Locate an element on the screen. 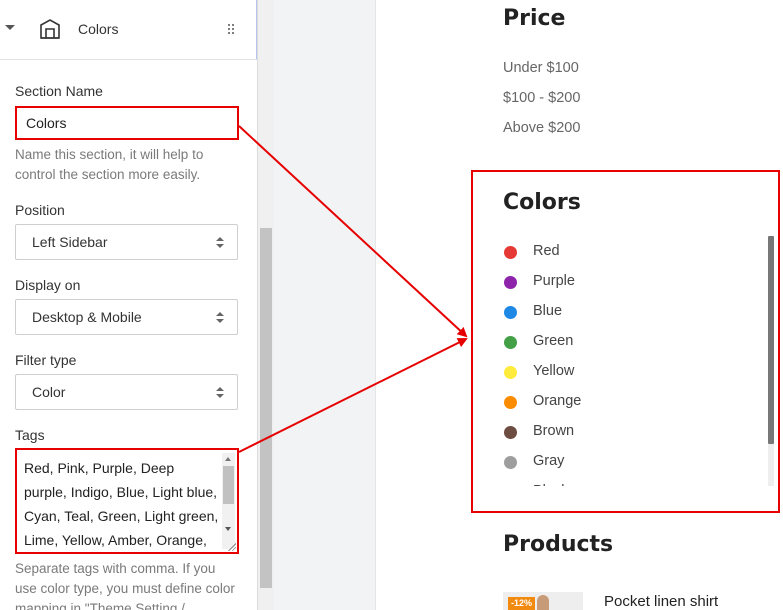  section-name-input is located at coordinates (127, 123).